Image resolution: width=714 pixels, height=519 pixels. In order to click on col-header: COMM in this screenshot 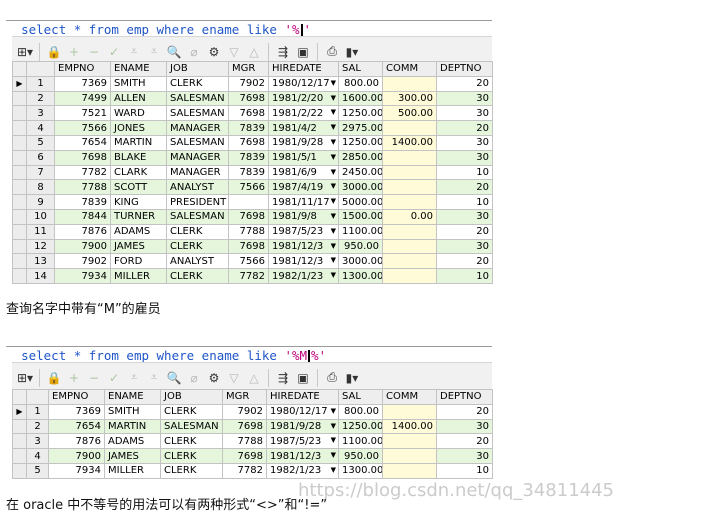, I will do `click(409, 69)`.